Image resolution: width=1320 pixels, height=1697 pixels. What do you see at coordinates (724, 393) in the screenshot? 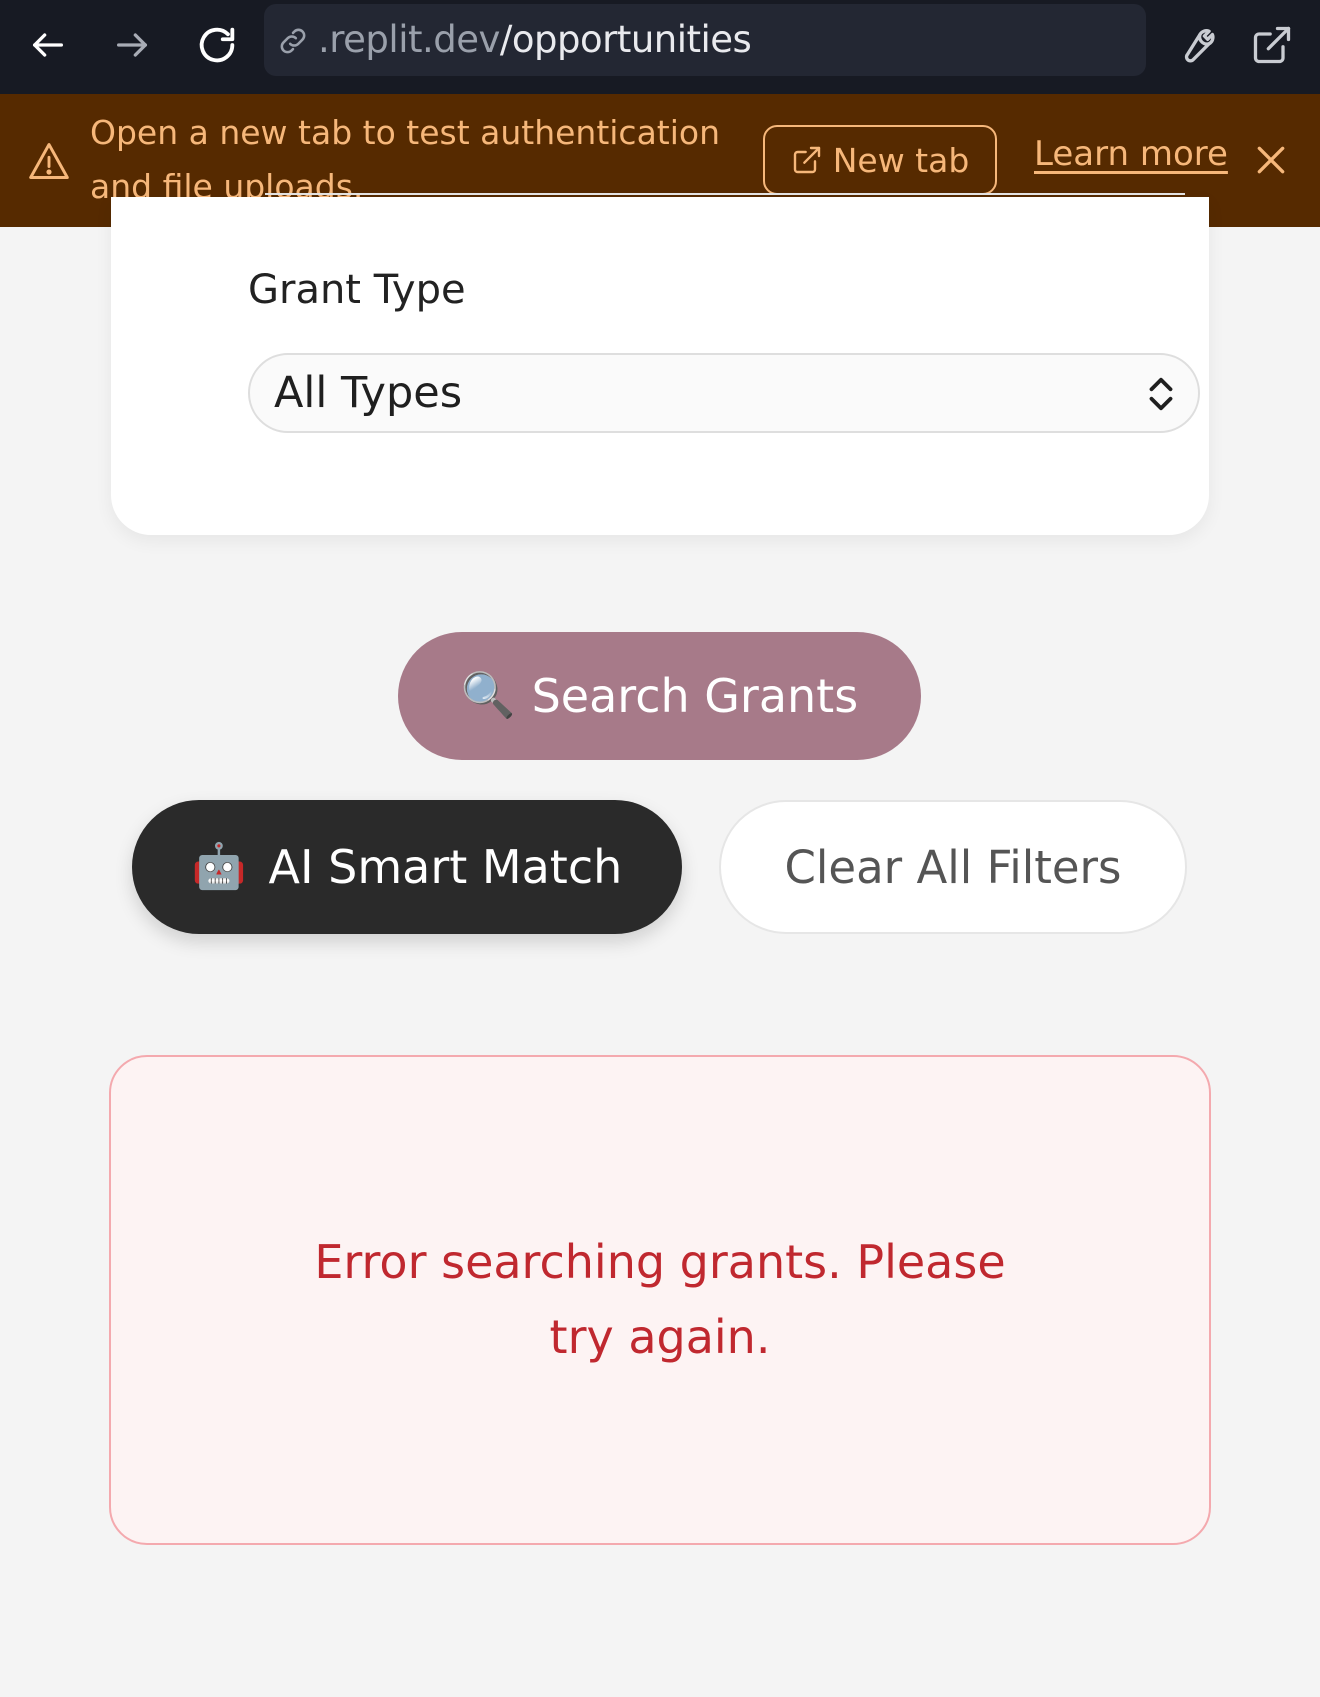
I see `grant-type-select: All Types` at bounding box center [724, 393].